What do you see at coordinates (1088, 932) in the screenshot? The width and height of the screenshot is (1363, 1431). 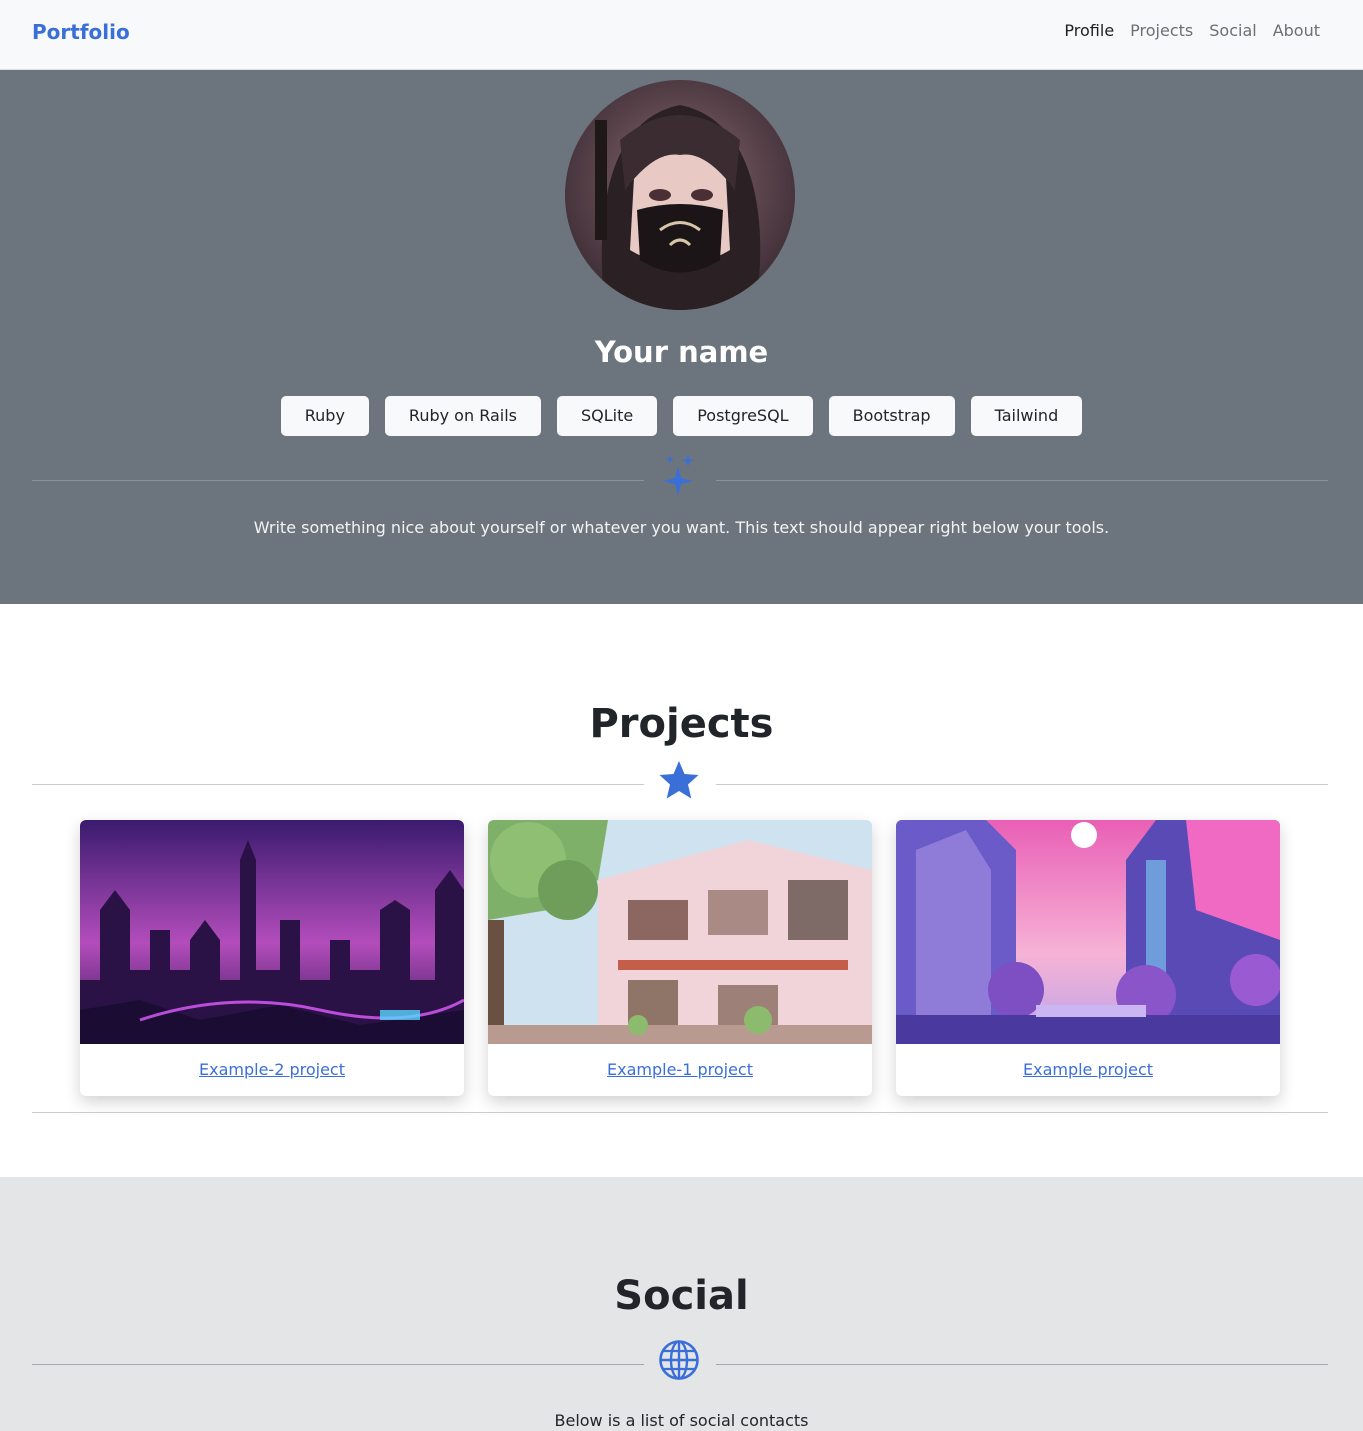 I see `pink-city-image` at bounding box center [1088, 932].